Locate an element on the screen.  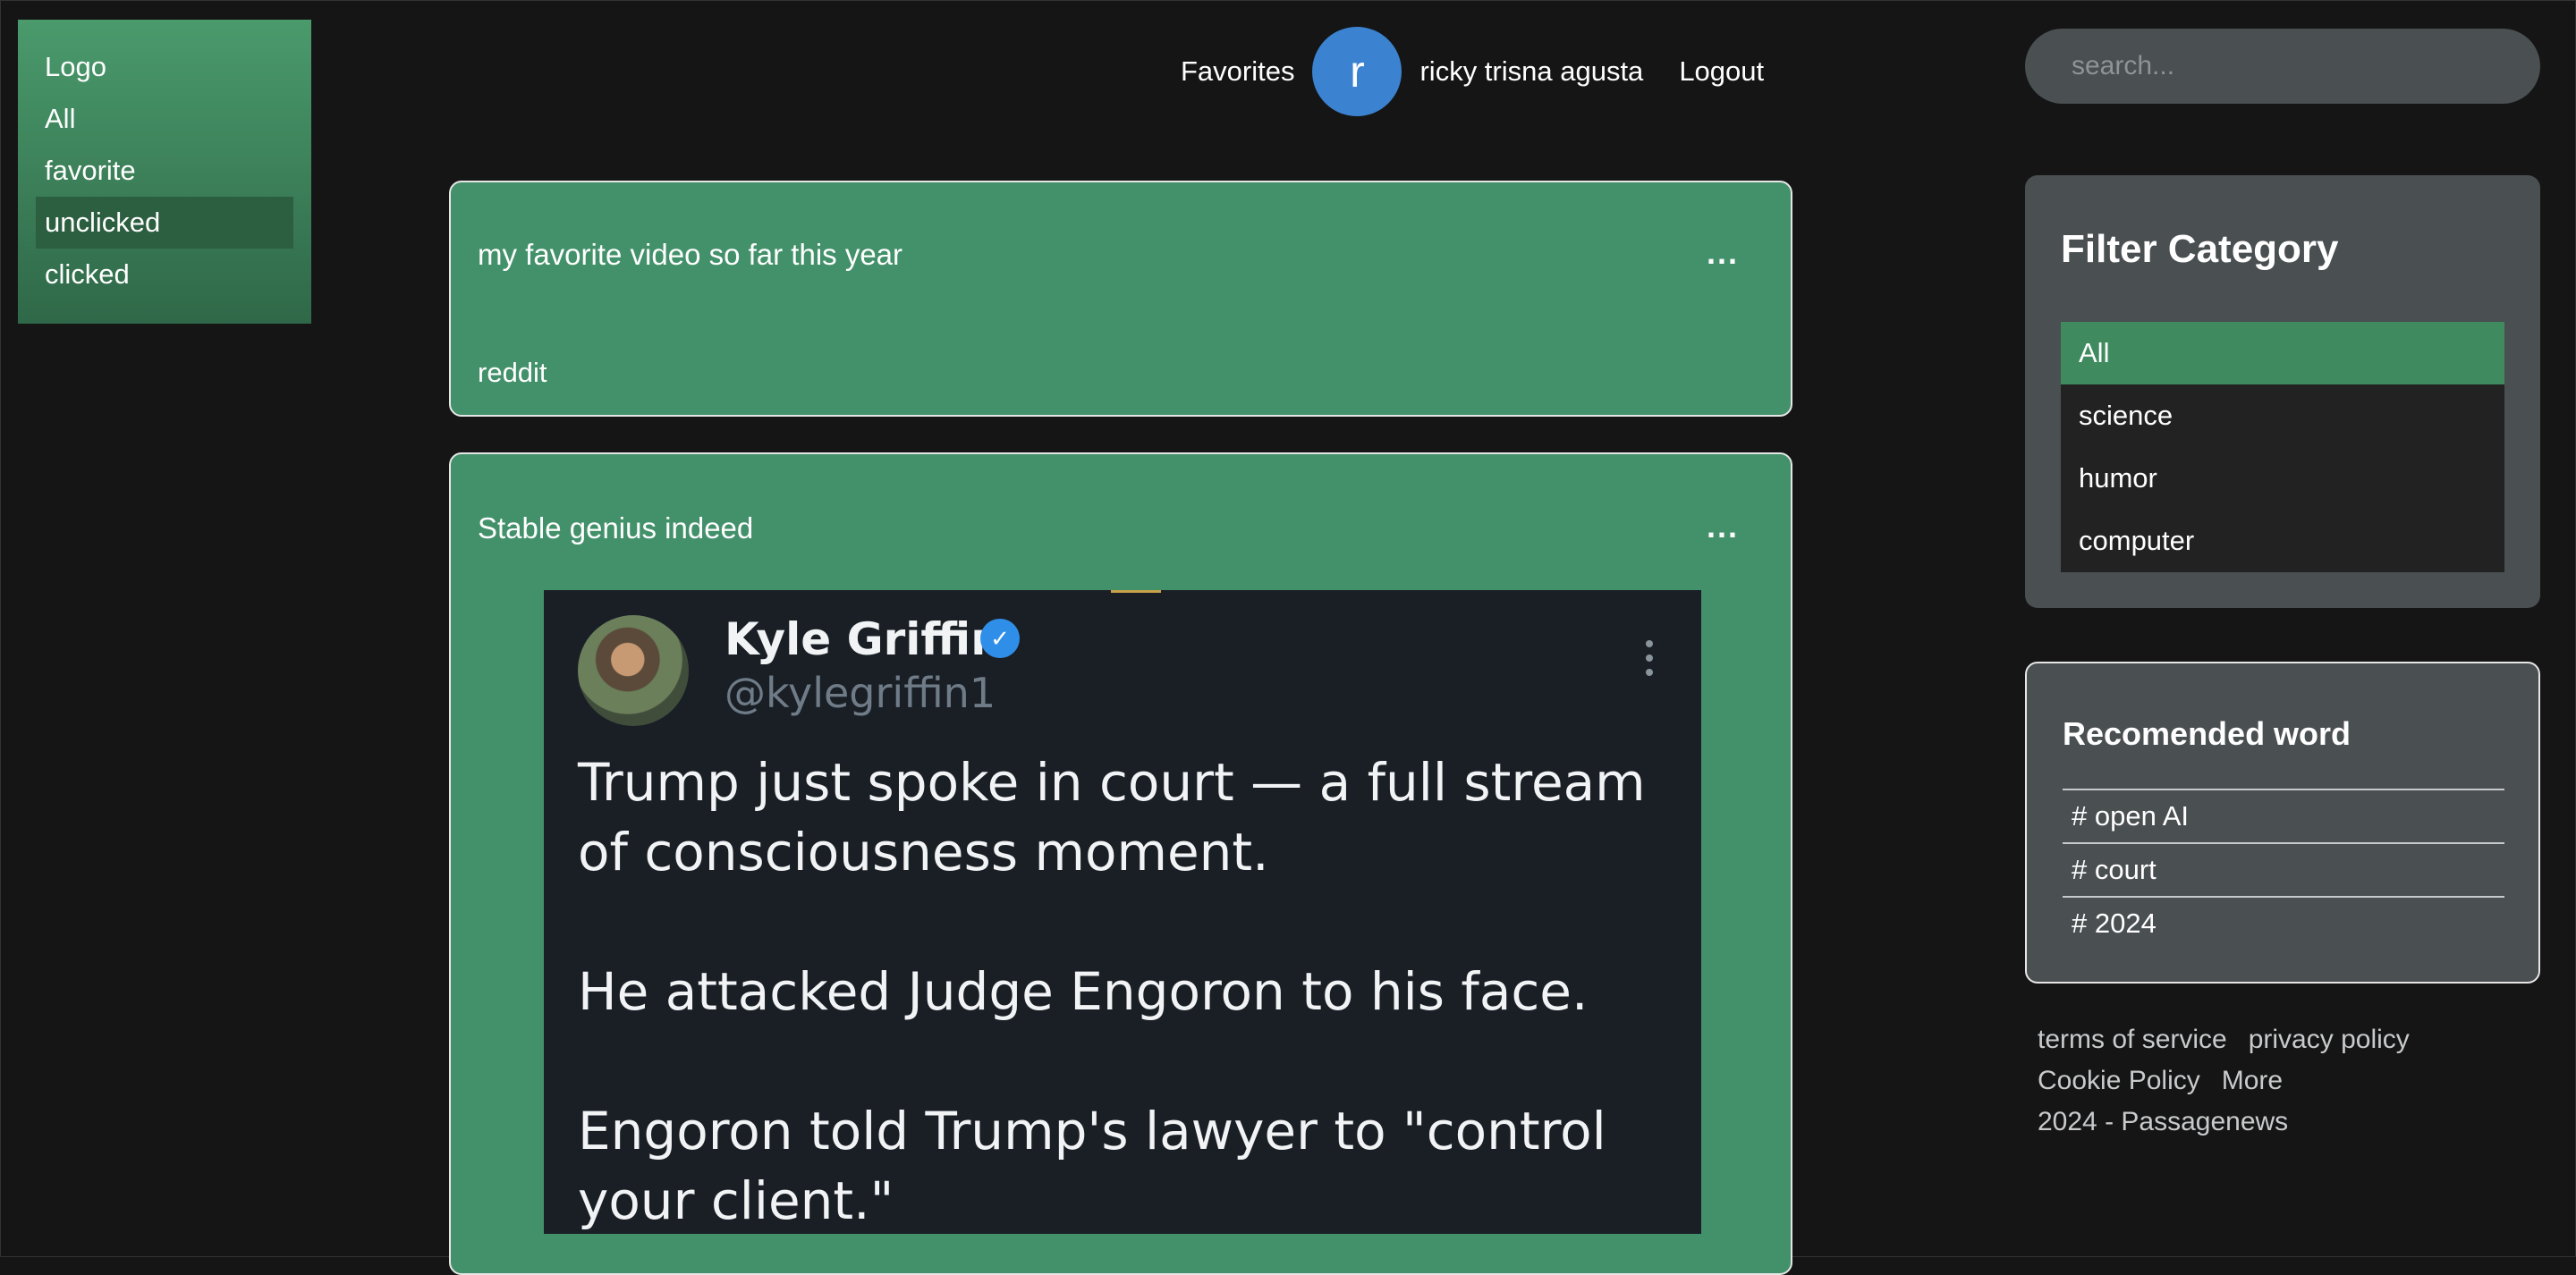
filter-category-title: Filter Category is located at coordinates (2200, 249).